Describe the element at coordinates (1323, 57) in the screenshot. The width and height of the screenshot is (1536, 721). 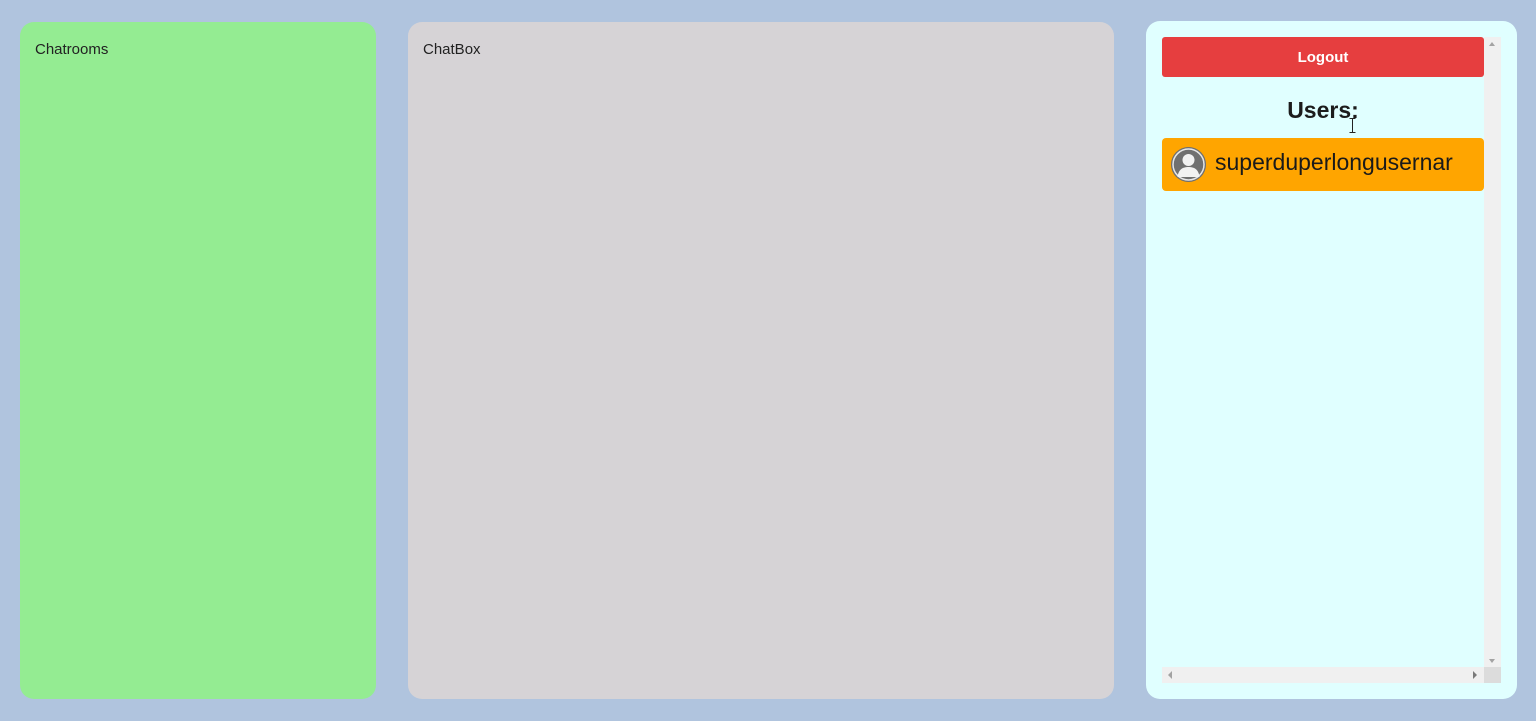
I see `logout-button: Logout` at that location.